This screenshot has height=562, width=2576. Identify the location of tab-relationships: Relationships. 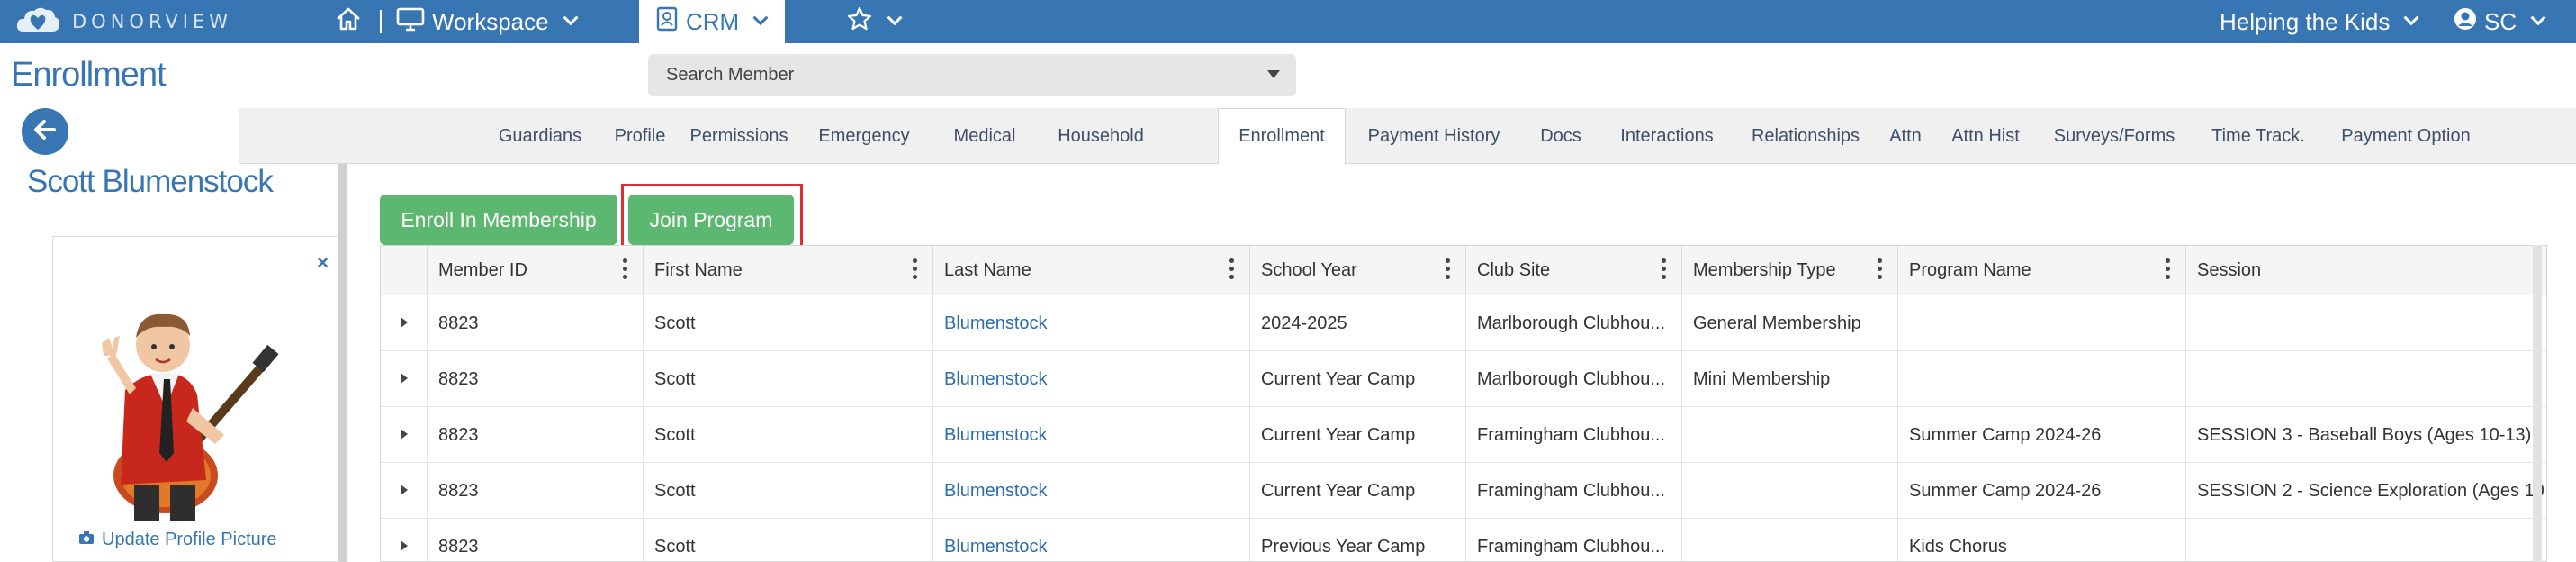
(1805, 136).